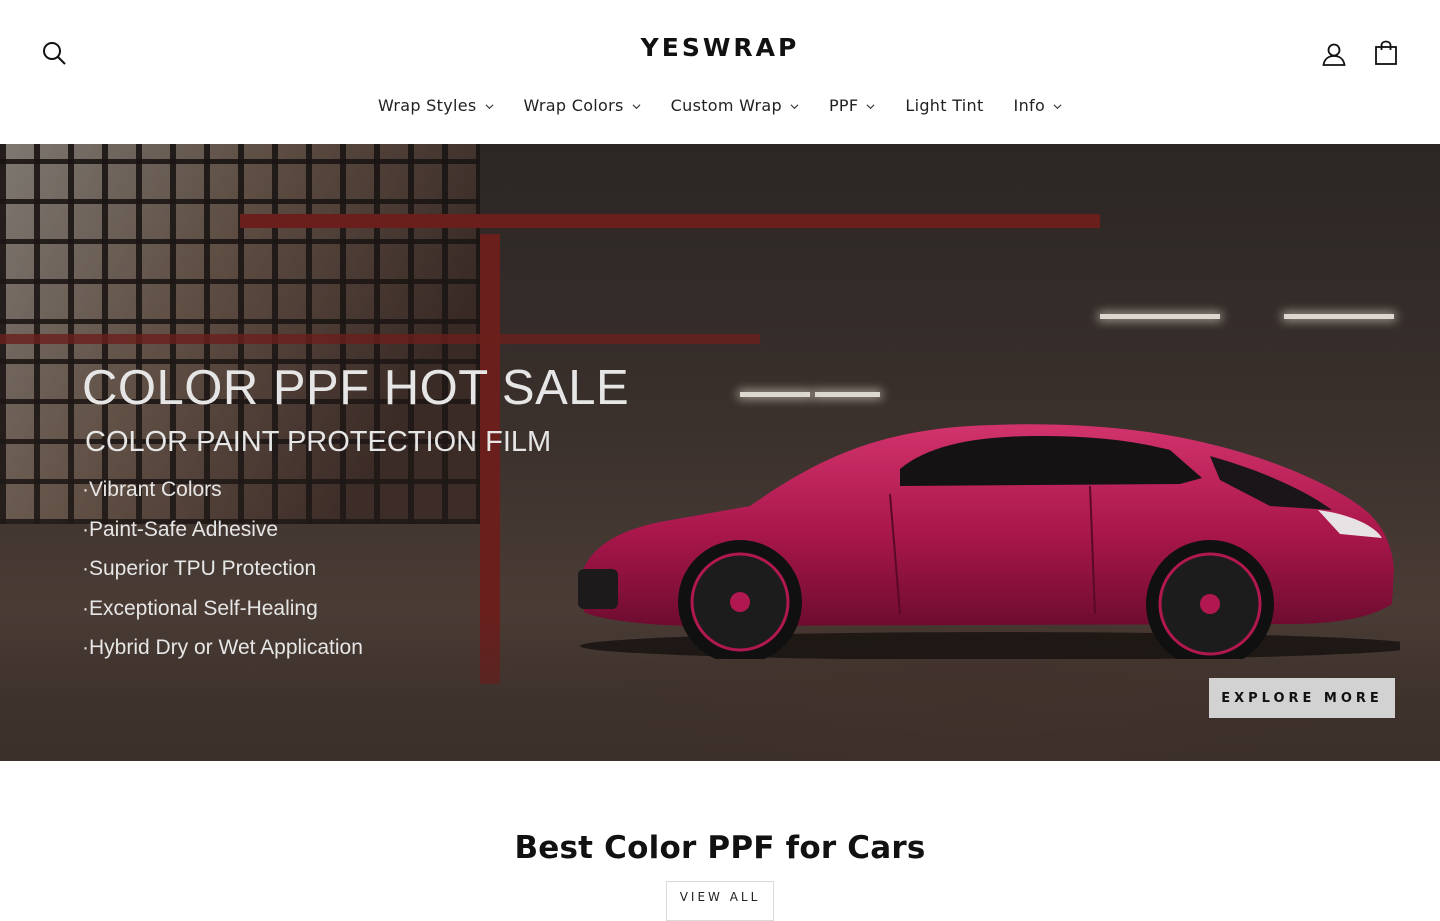 Image resolution: width=1440 pixels, height=921 pixels. What do you see at coordinates (427, 105) in the screenshot?
I see `nav-label: Wrap Styles` at bounding box center [427, 105].